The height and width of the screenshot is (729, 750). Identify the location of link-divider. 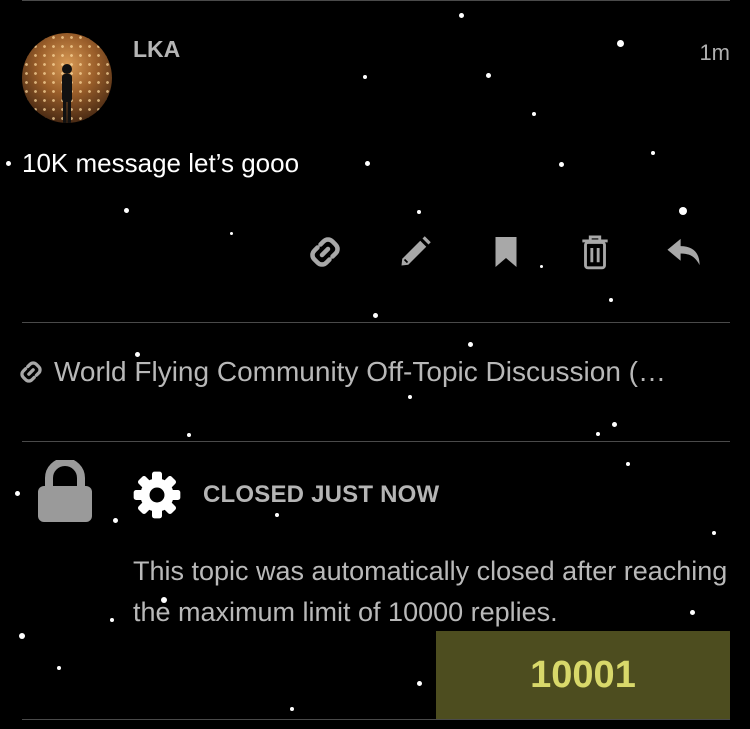
(376, 441).